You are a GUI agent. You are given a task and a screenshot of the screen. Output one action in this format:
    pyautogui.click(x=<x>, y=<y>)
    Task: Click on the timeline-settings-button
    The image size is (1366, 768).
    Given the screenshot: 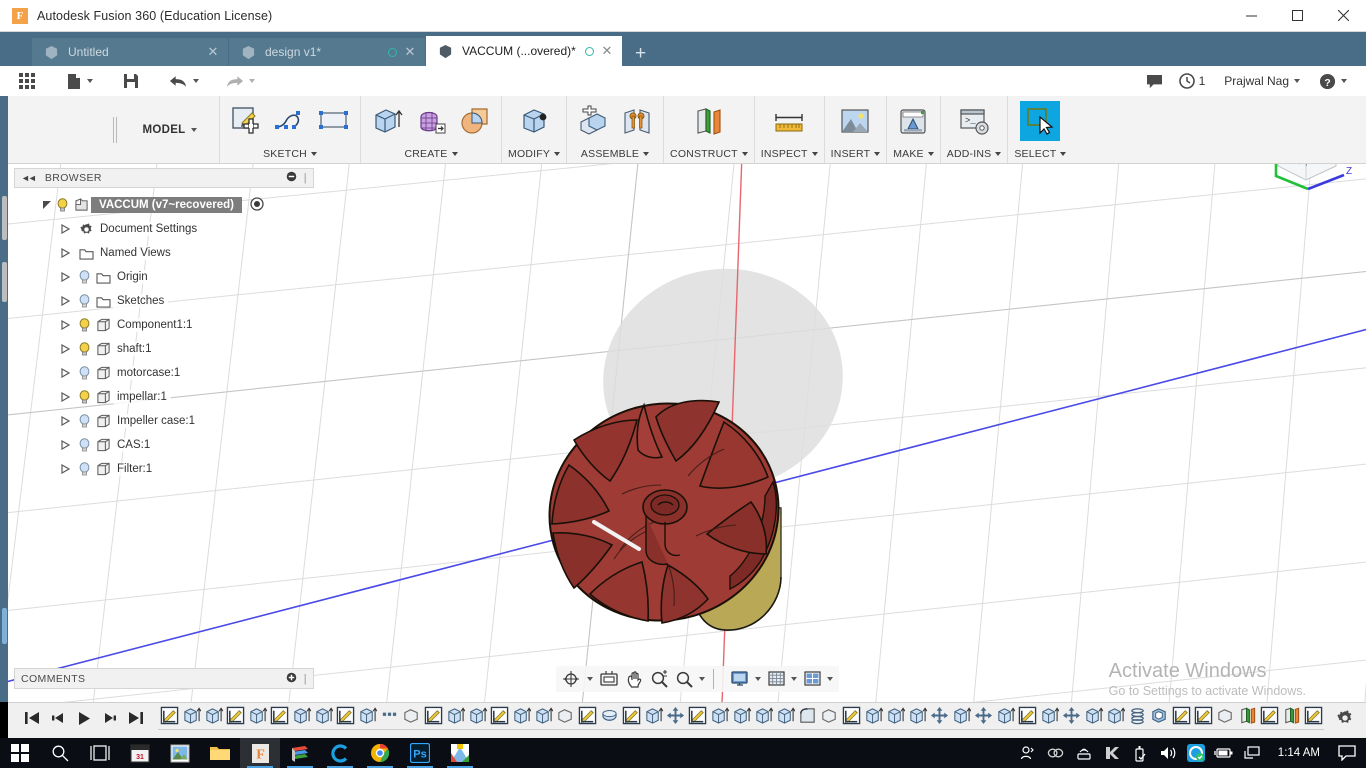 What is the action you would take?
    pyautogui.click(x=1345, y=720)
    